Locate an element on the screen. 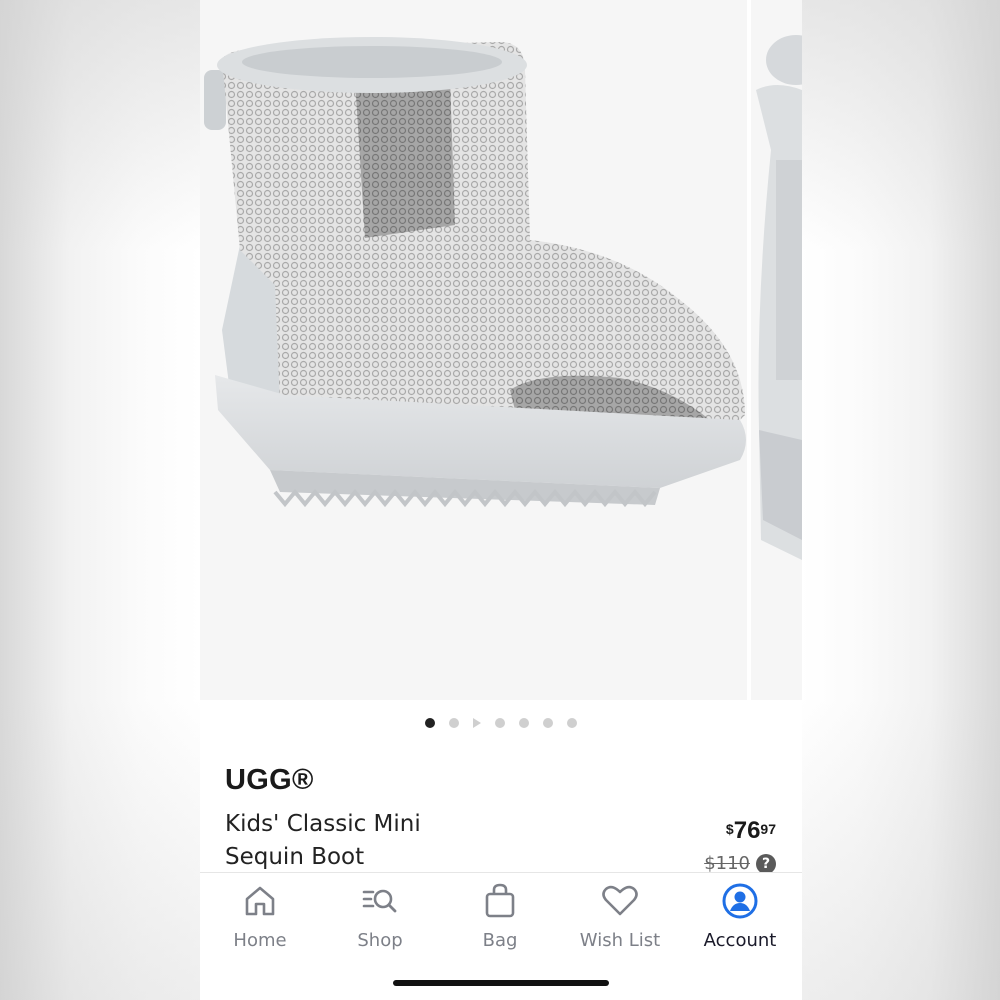 Image resolution: width=1000 pixels, height=1000 pixels. tab-home-label: Home is located at coordinates (260, 940).